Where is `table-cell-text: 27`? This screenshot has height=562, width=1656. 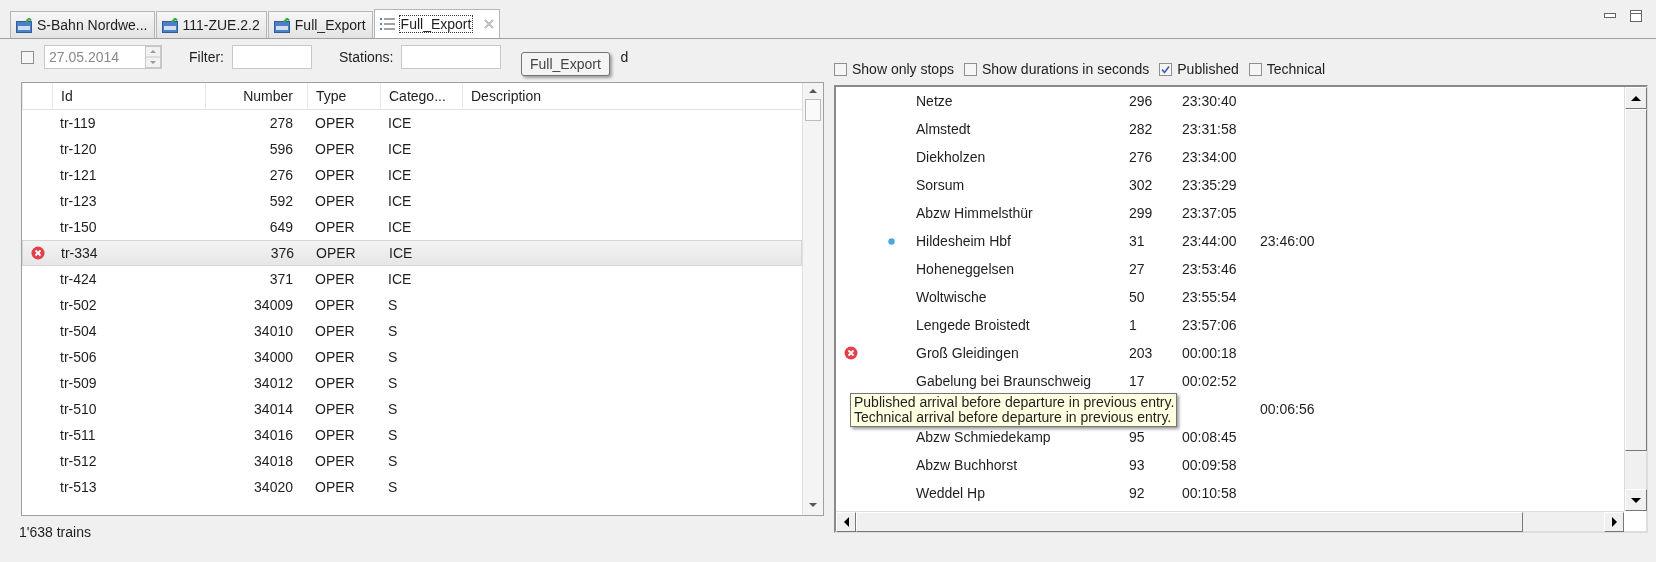 table-cell-text: 27 is located at coordinates (1137, 269).